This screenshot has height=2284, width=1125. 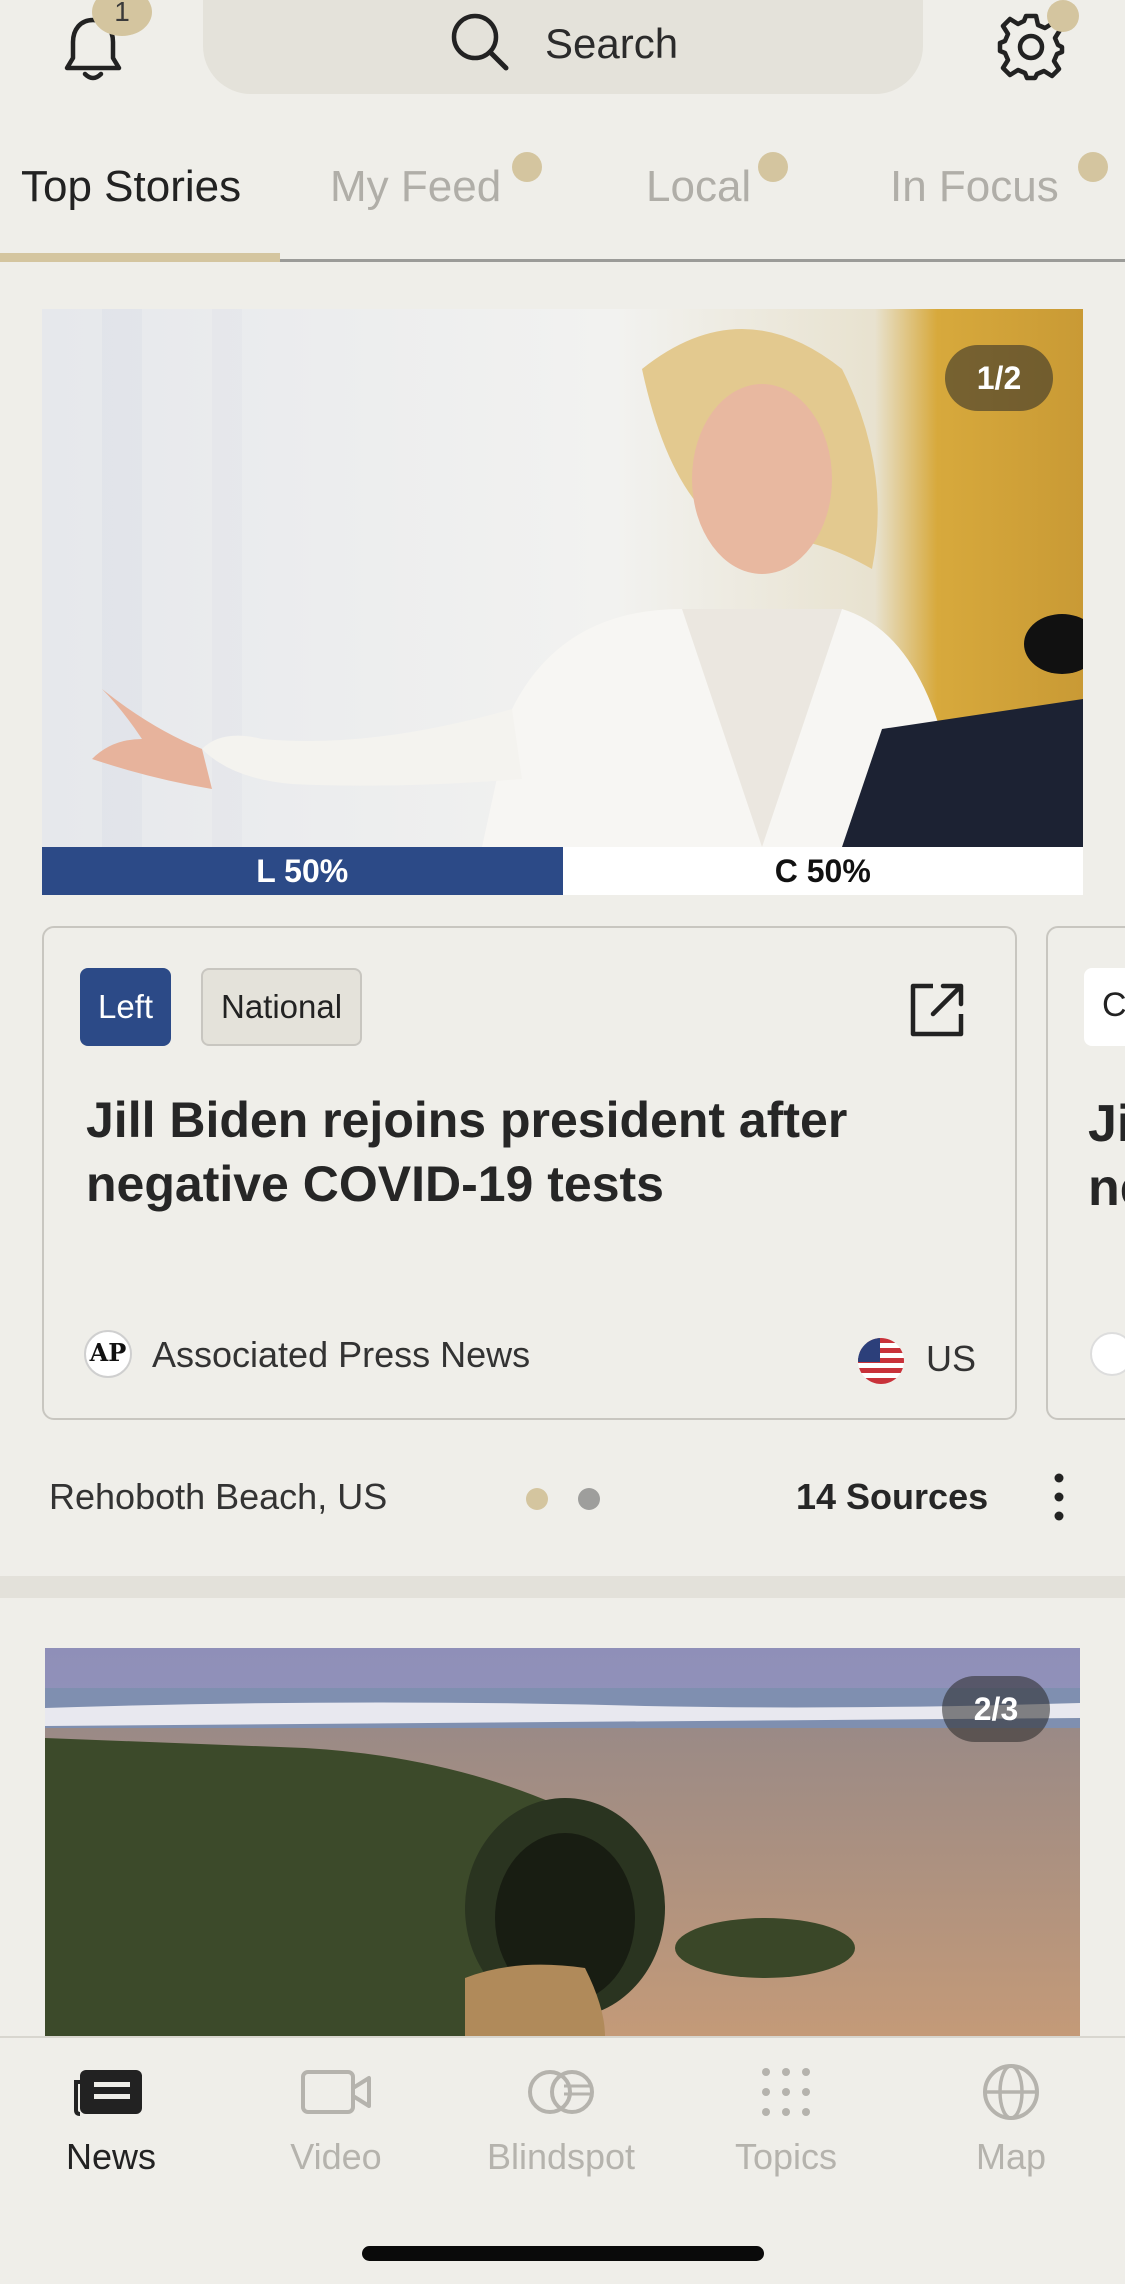 What do you see at coordinates (589, 1499) in the screenshot?
I see `carousel-dot` at bounding box center [589, 1499].